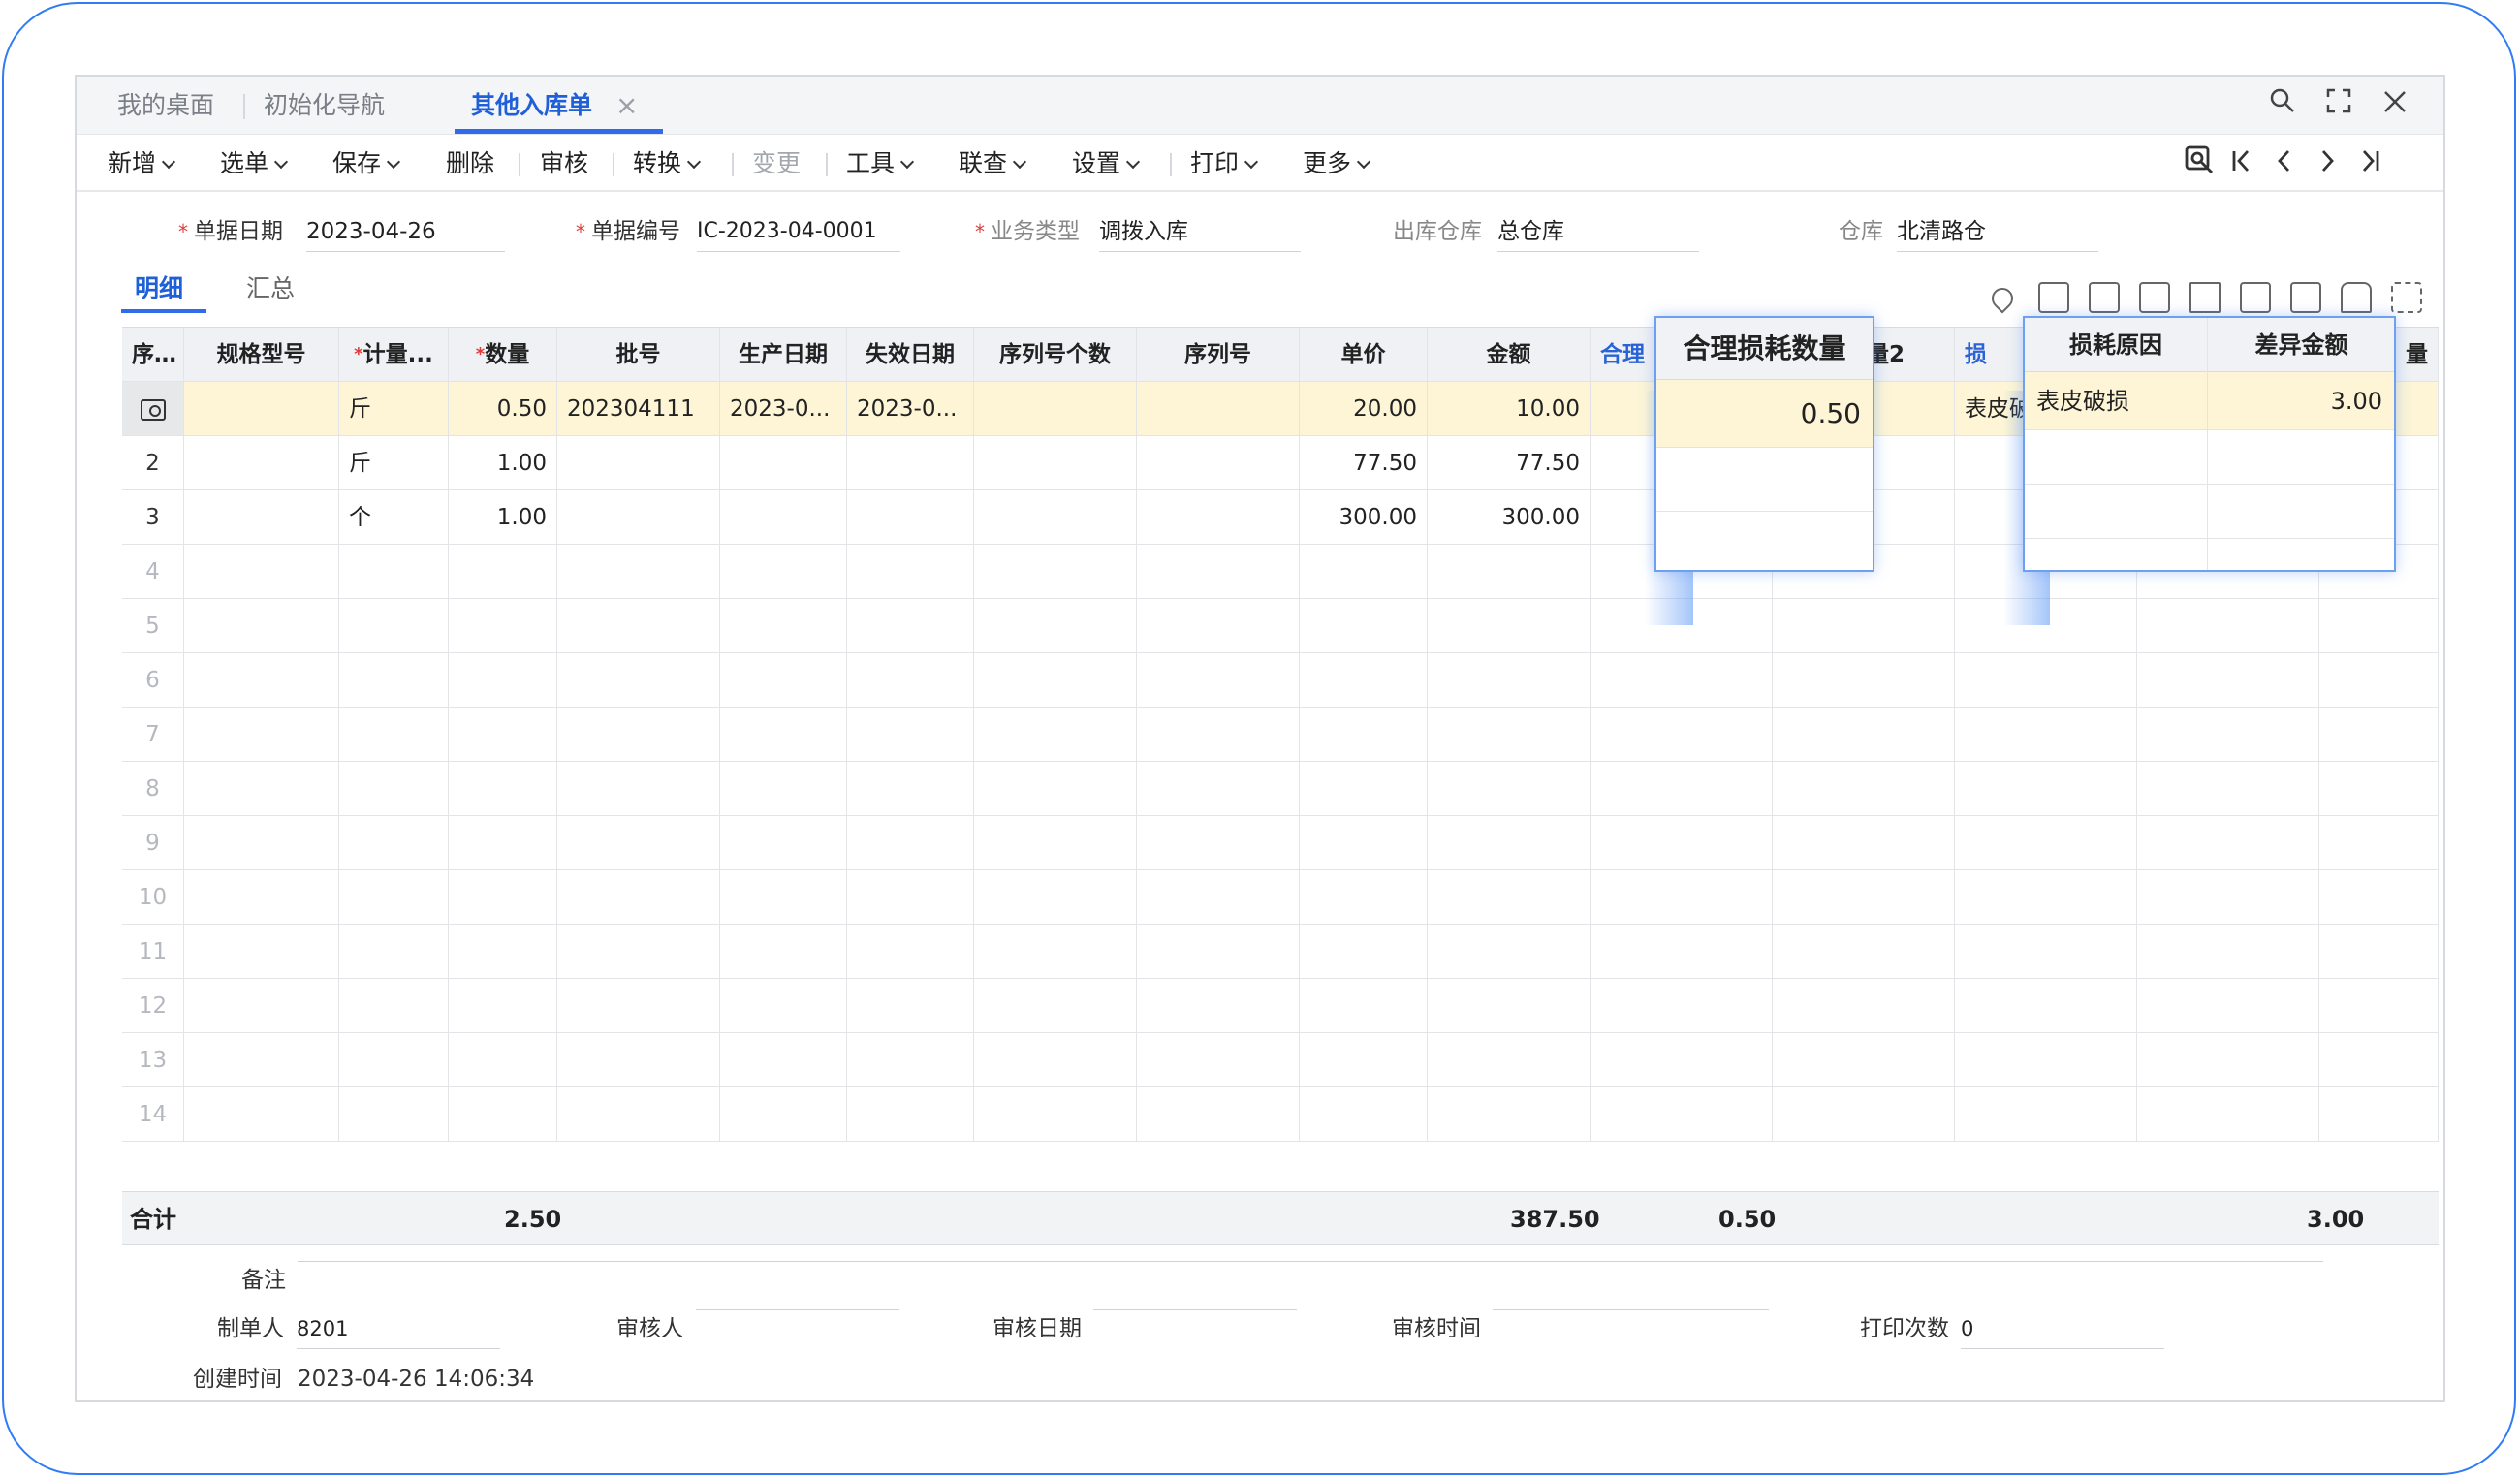 The image size is (2520, 1479). I want to click on col-header-index: 序号, so click(153, 354).